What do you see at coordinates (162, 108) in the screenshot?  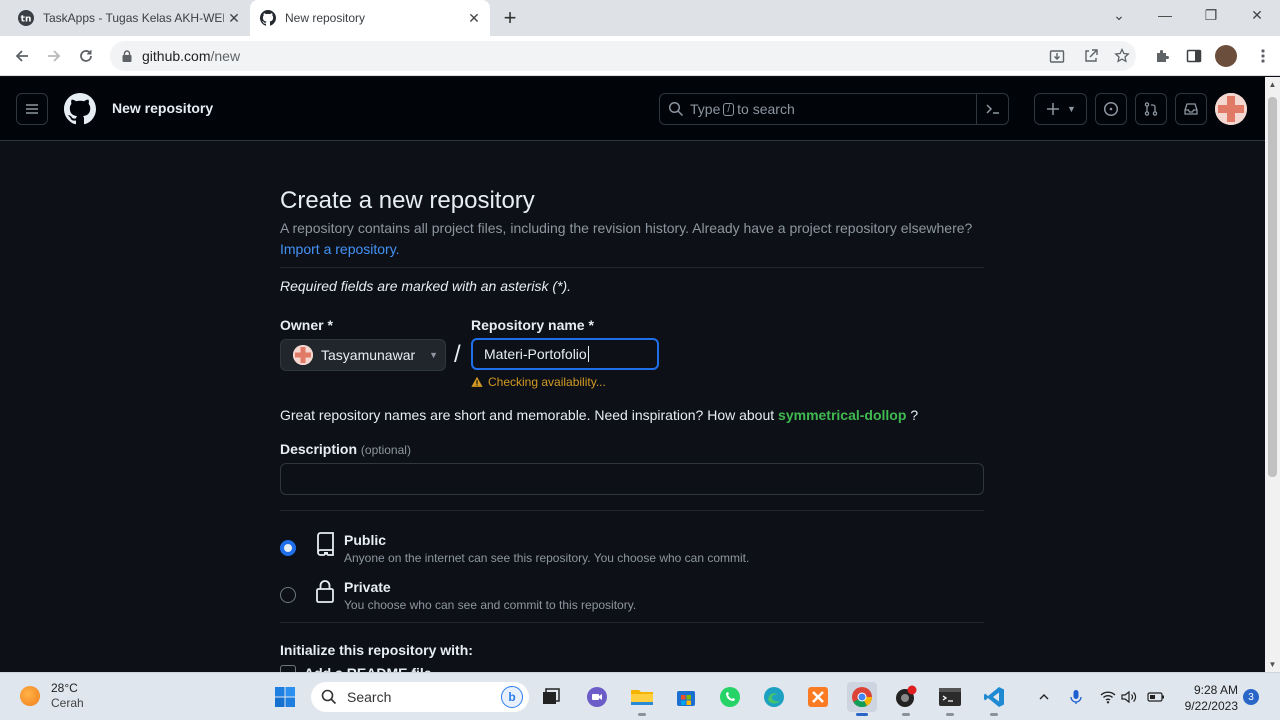 I see `header-context-title: New repository` at bounding box center [162, 108].